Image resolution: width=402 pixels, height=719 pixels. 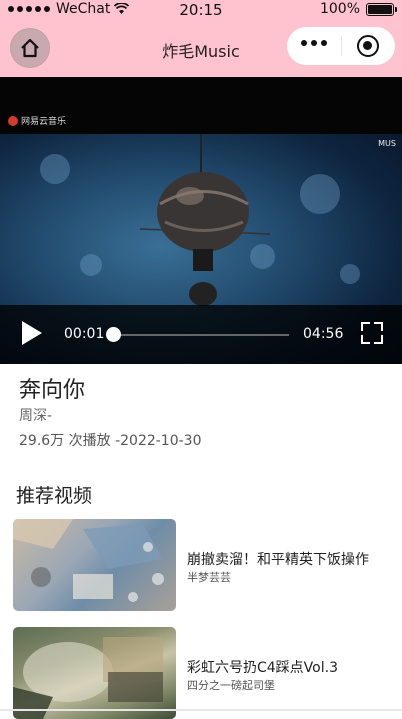 What do you see at coordinates (262, 668) in the screenshot?
I see `recommend-item-title: 彩虹六号扔C4踩点Vol.3` at bounding box center [262, 668].